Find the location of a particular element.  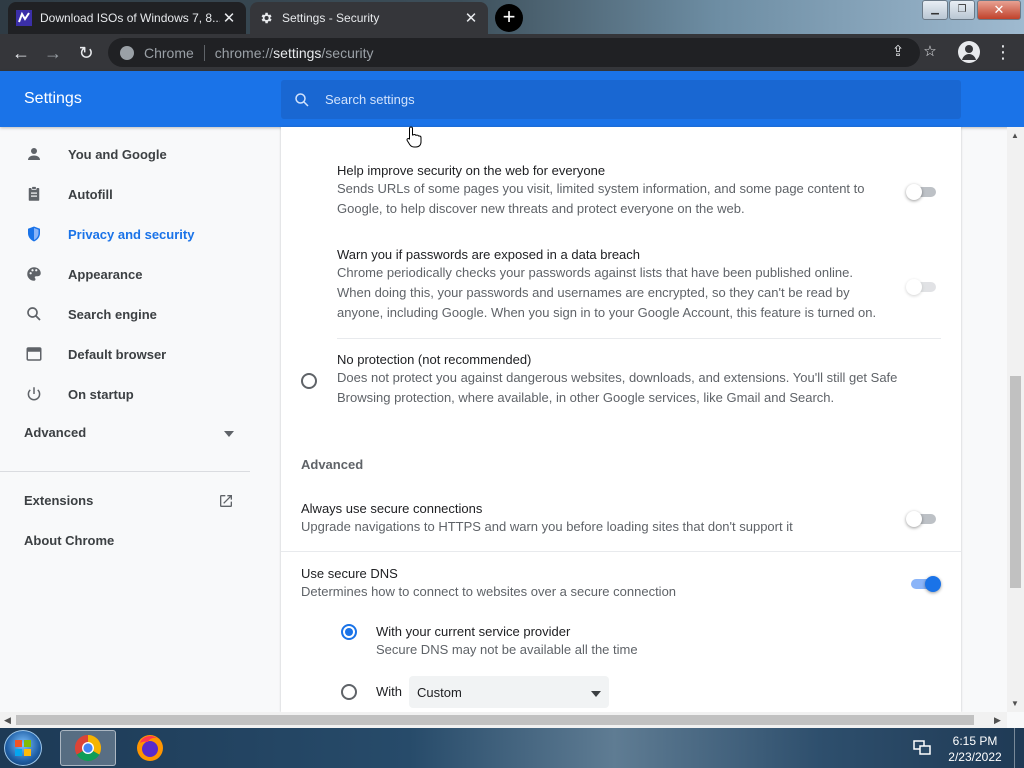

sidebar-item-privacy-and-security: Privacy and security is located at coordinates (125, 234).